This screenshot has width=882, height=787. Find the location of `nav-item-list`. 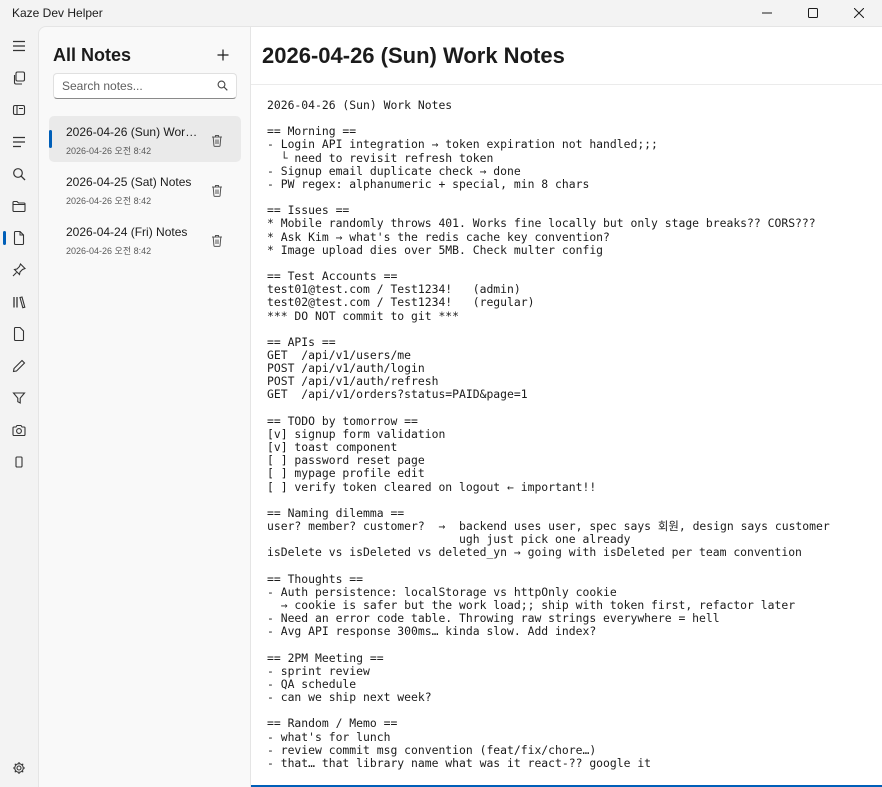

nav-item-list is located at coordinates (19, 142).